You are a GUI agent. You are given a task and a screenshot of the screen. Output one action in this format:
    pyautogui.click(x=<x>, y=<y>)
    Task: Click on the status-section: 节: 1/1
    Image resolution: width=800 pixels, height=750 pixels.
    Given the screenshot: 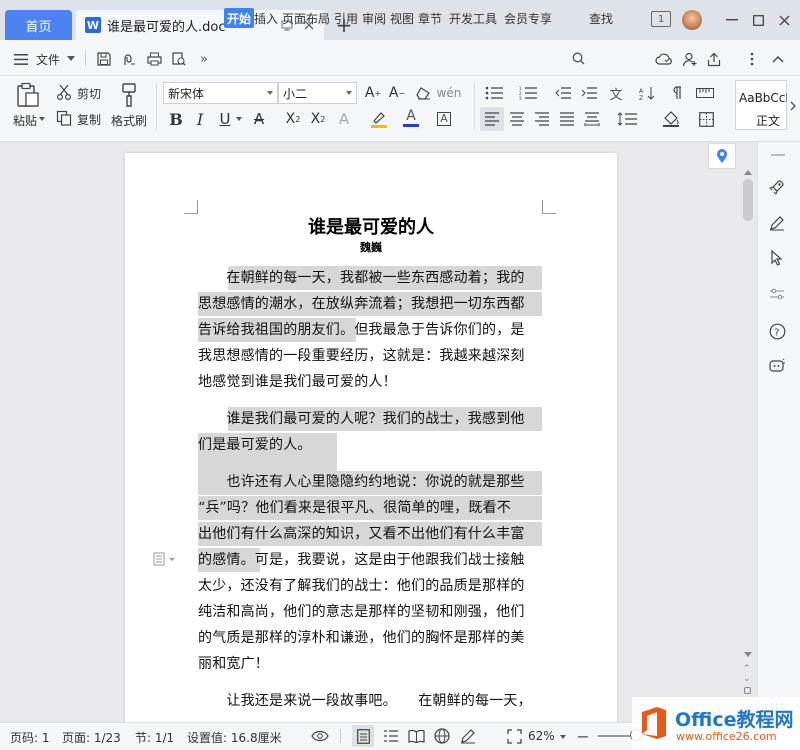 What is the action you would take?
    pyautogui.click(x=154, y=737)
    